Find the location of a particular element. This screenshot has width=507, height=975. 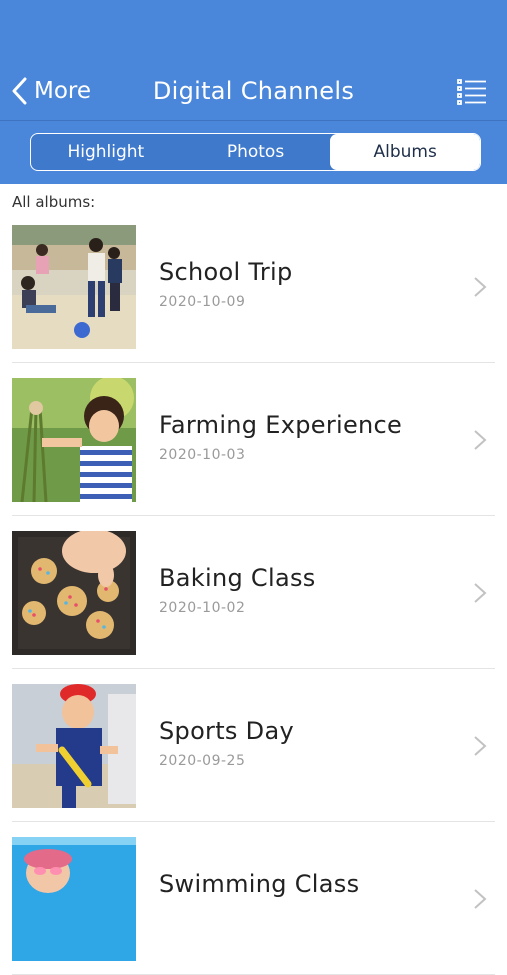

navigation-bar: More Digital Channels is located at coordinates (253, 90).